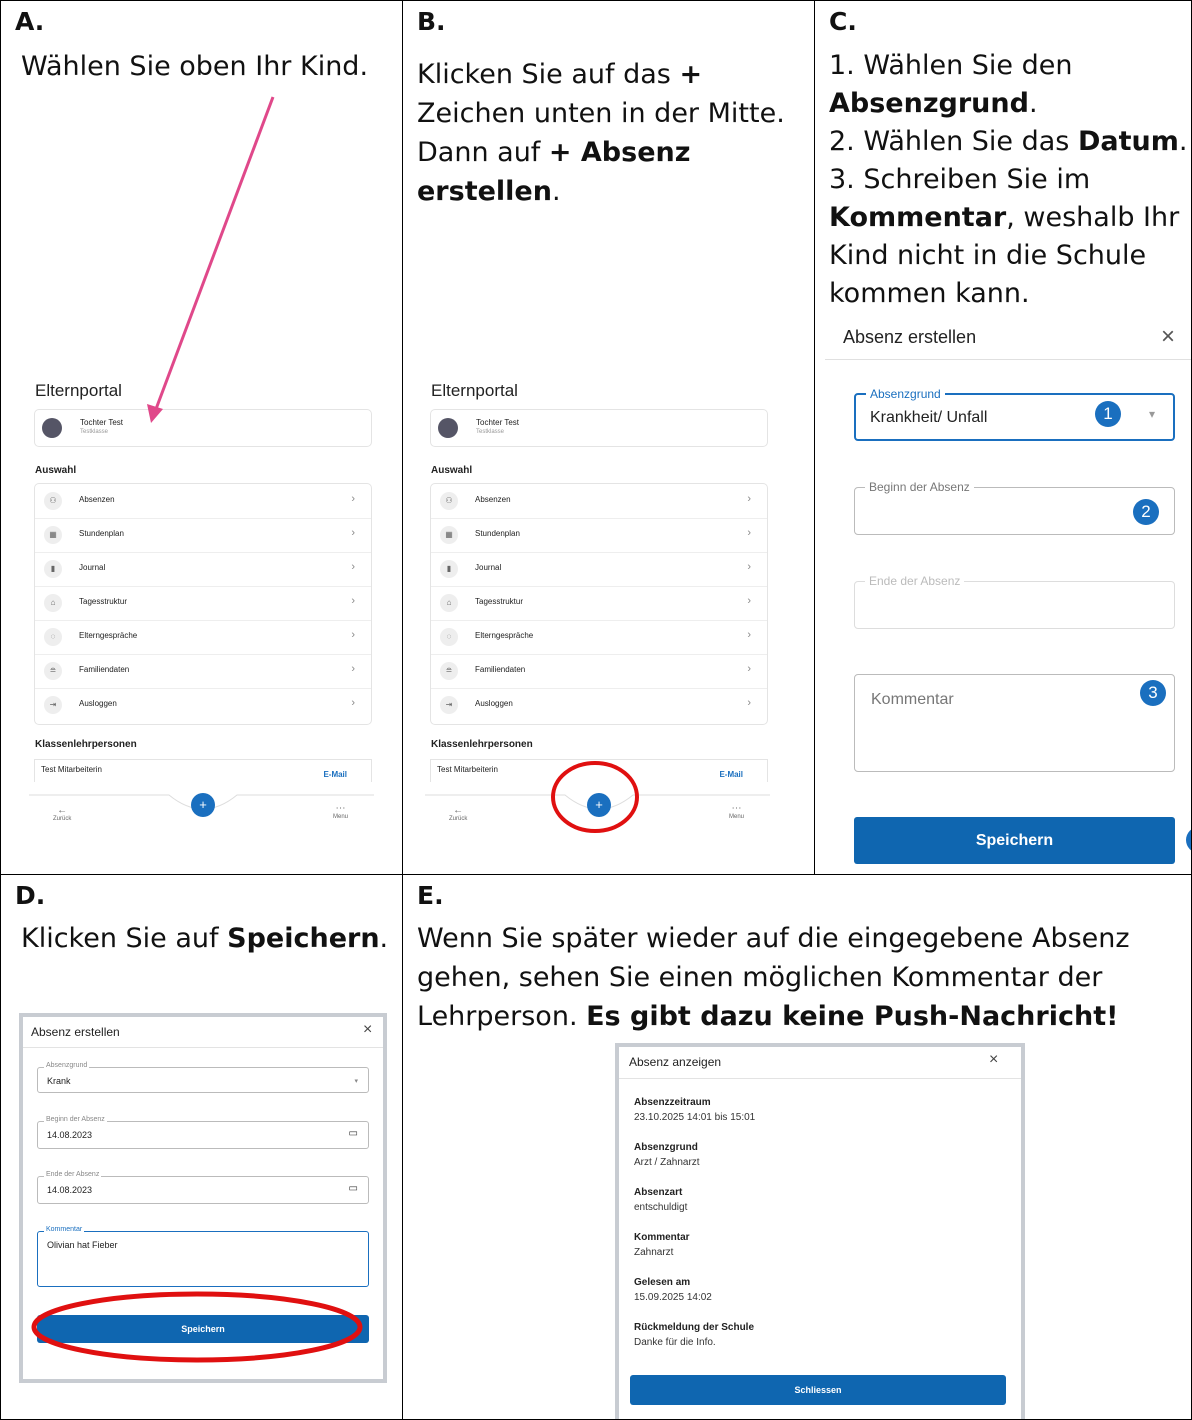  Describe the element at coordinates (818, 1390) in the screenshot. I see `close-button: Schliessen` at that location.